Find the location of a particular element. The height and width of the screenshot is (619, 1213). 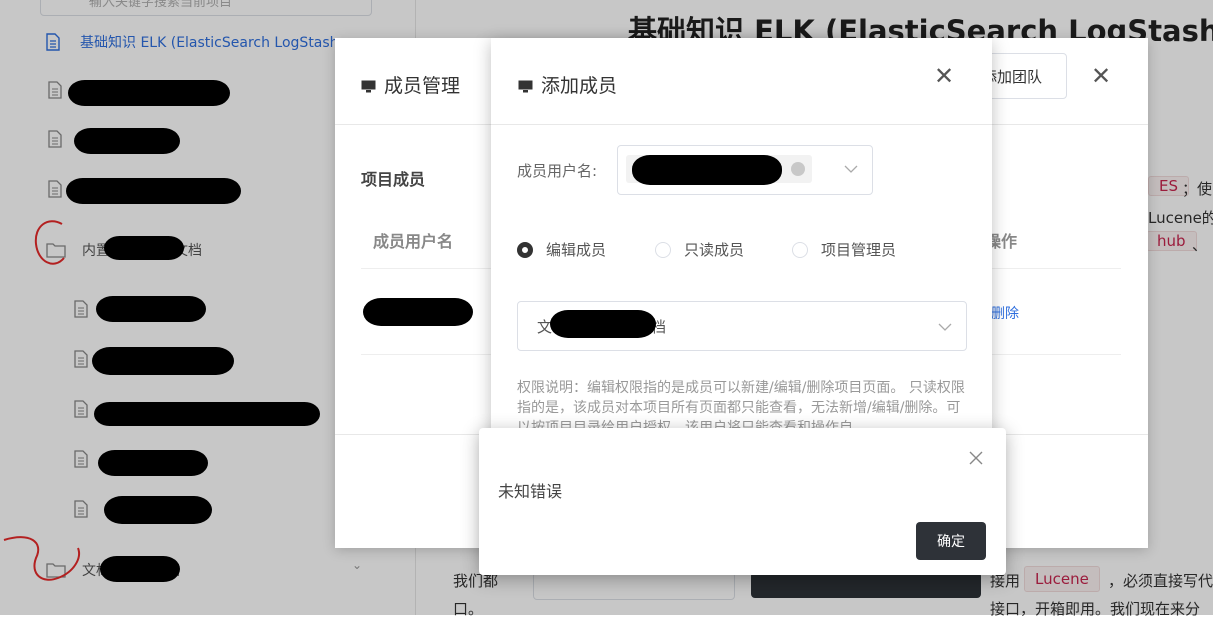

username-select is located at coordinates (745, 170).